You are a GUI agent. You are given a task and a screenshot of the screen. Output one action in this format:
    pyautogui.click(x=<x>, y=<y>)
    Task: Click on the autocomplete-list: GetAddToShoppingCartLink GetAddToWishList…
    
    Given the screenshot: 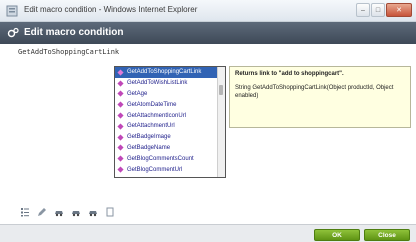 What is the action you would take?
    pyautogui.click(x=170, y=122)
    